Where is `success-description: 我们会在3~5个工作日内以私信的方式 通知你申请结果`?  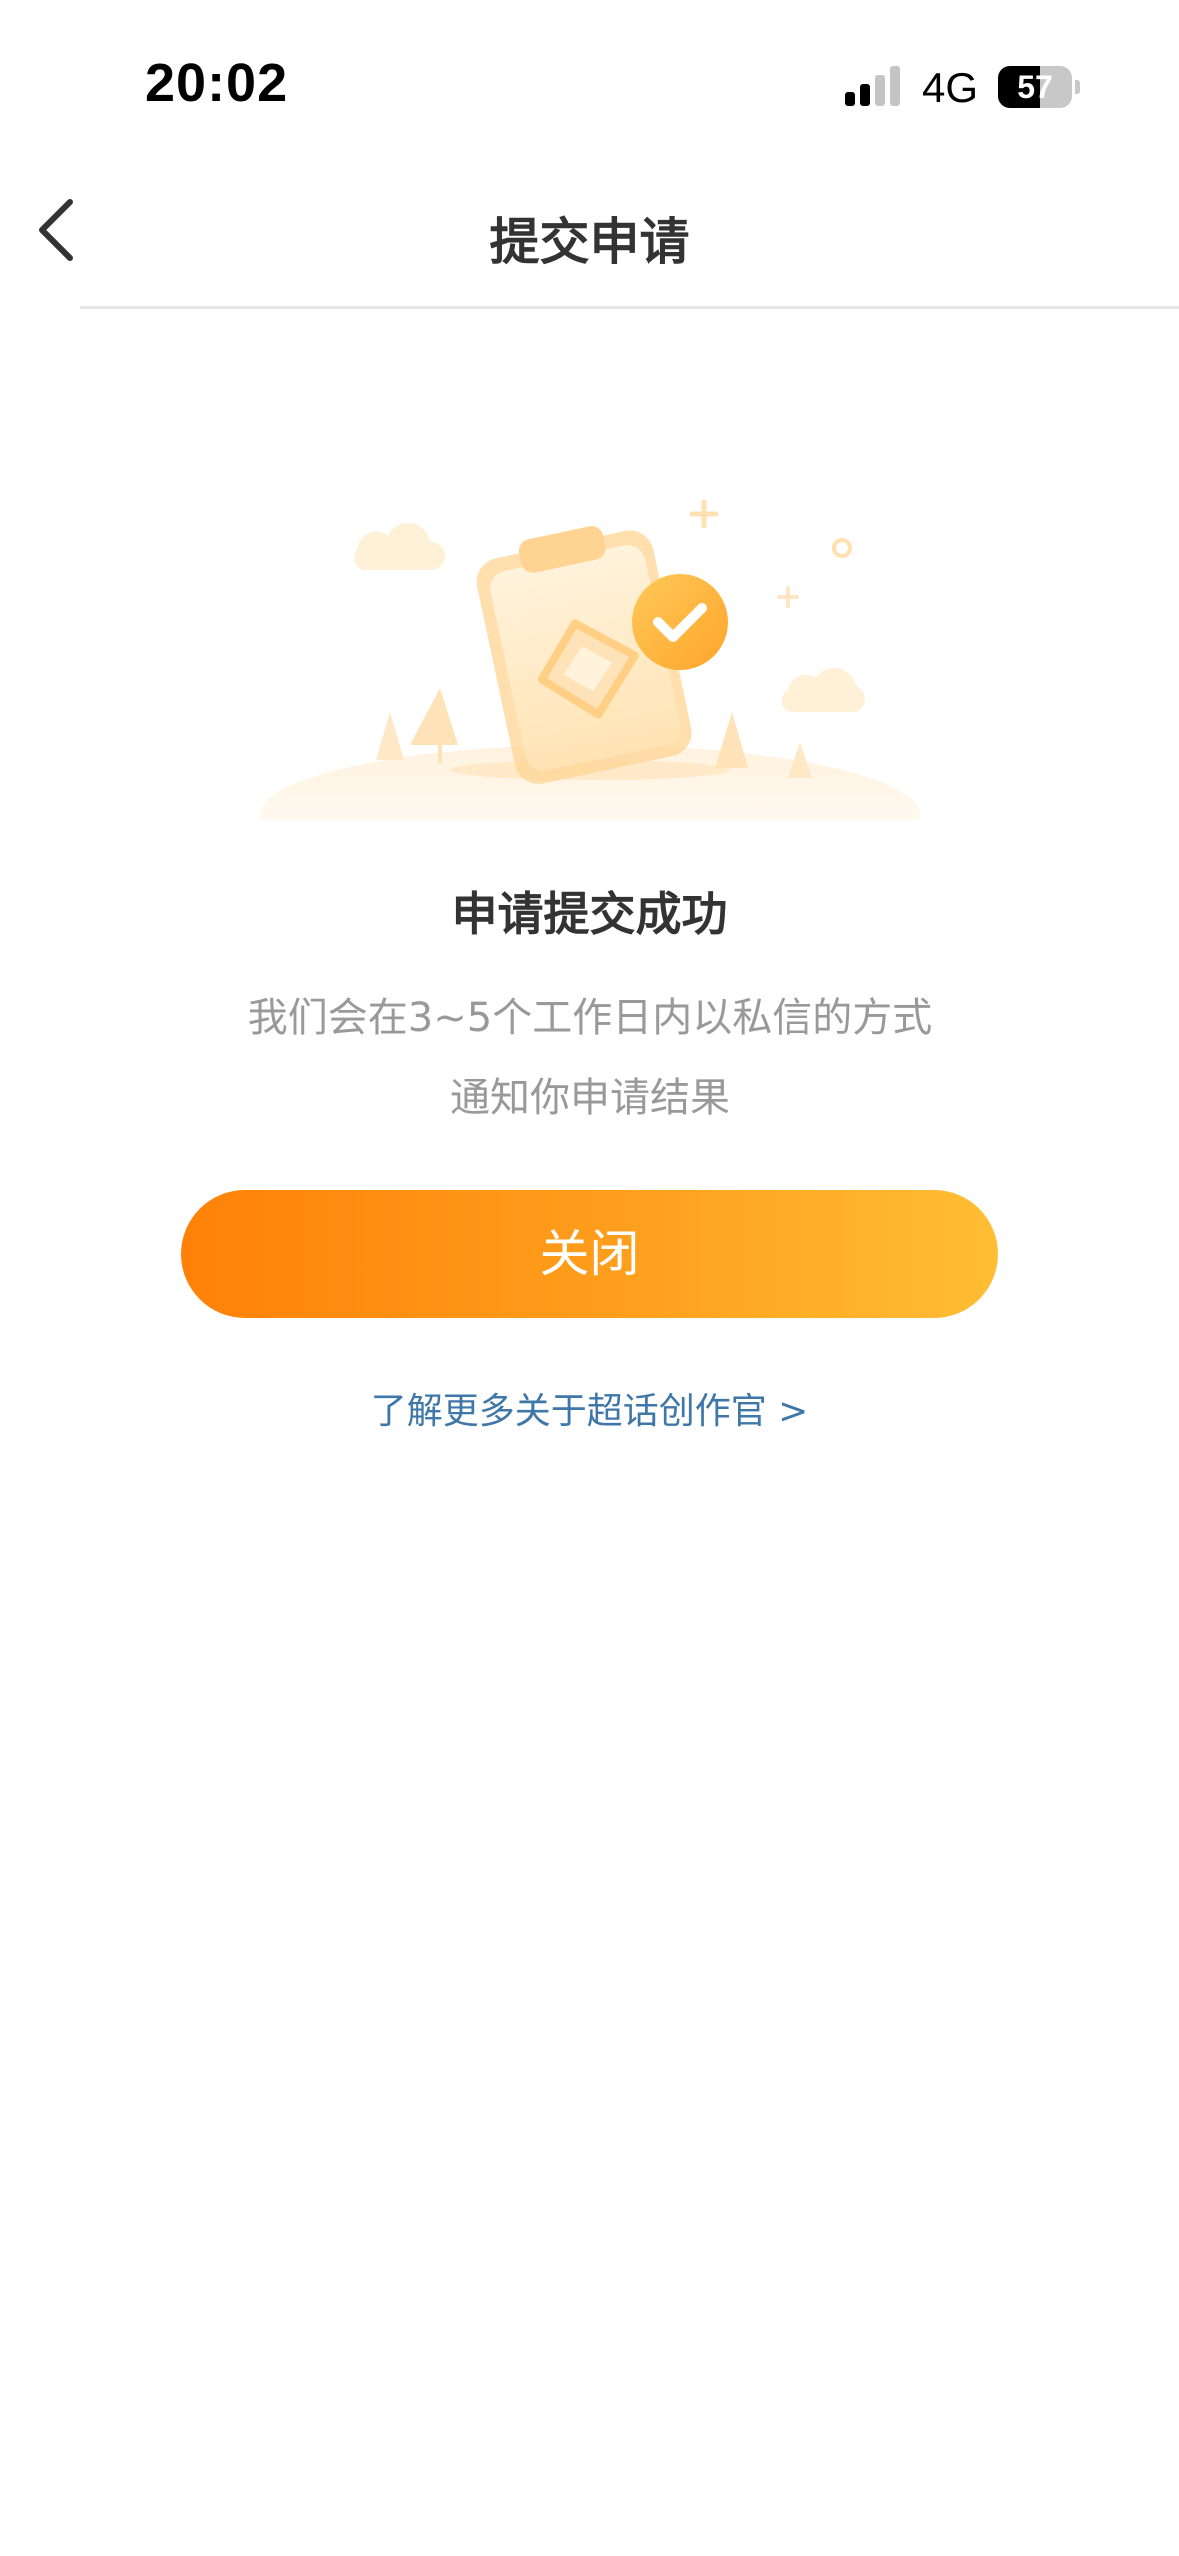 success-description: 我们会在3~5个工作日内以私信的方式 通知你申请结果 is located at coordinates (590, 1058).